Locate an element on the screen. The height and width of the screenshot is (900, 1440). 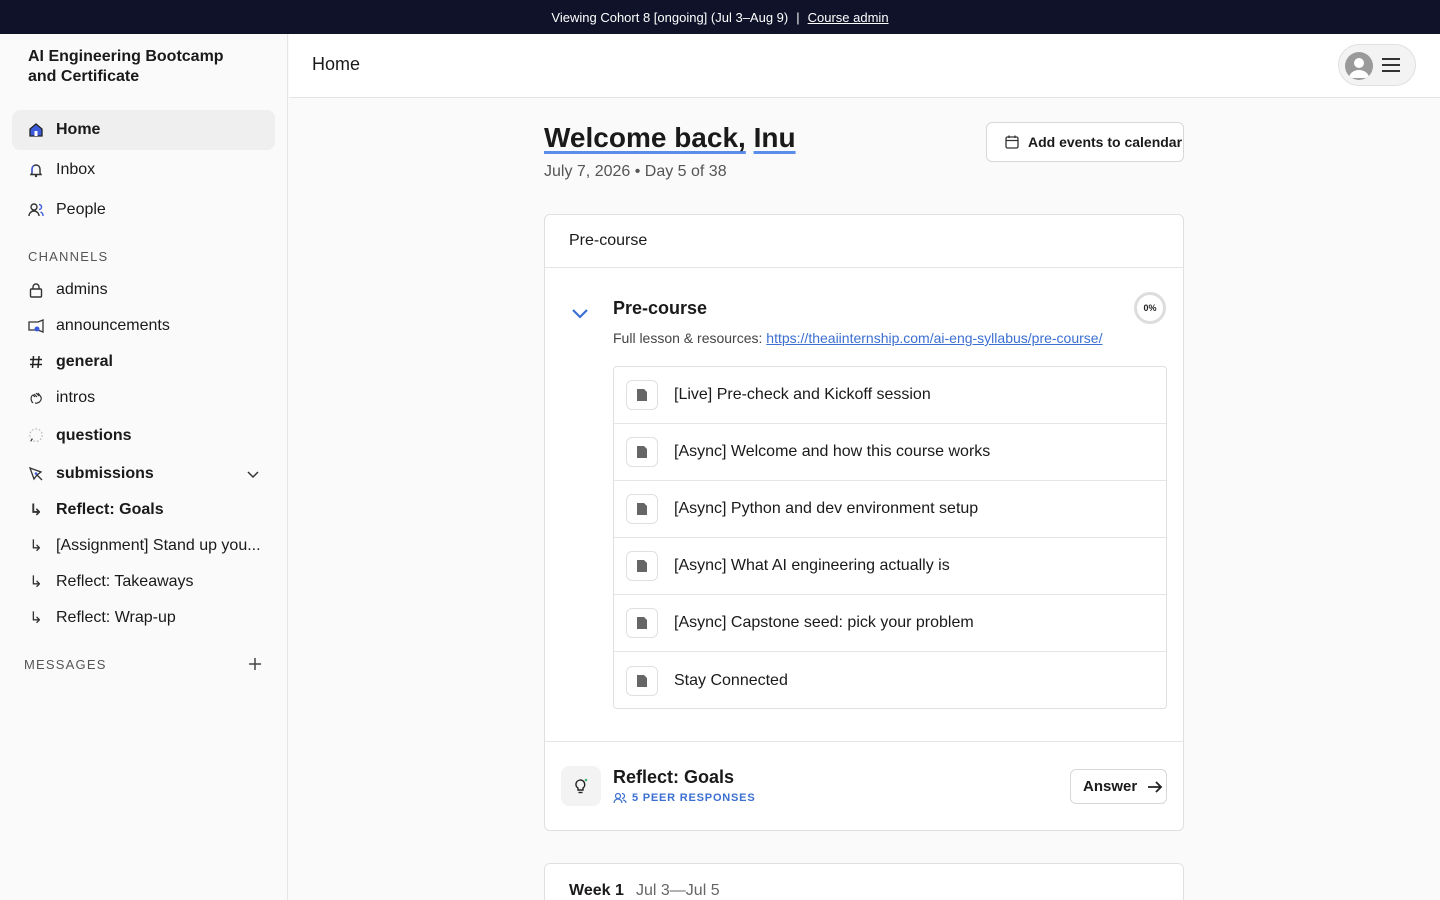
course-admin-link: Course admin is located at coordinates (848, 17).